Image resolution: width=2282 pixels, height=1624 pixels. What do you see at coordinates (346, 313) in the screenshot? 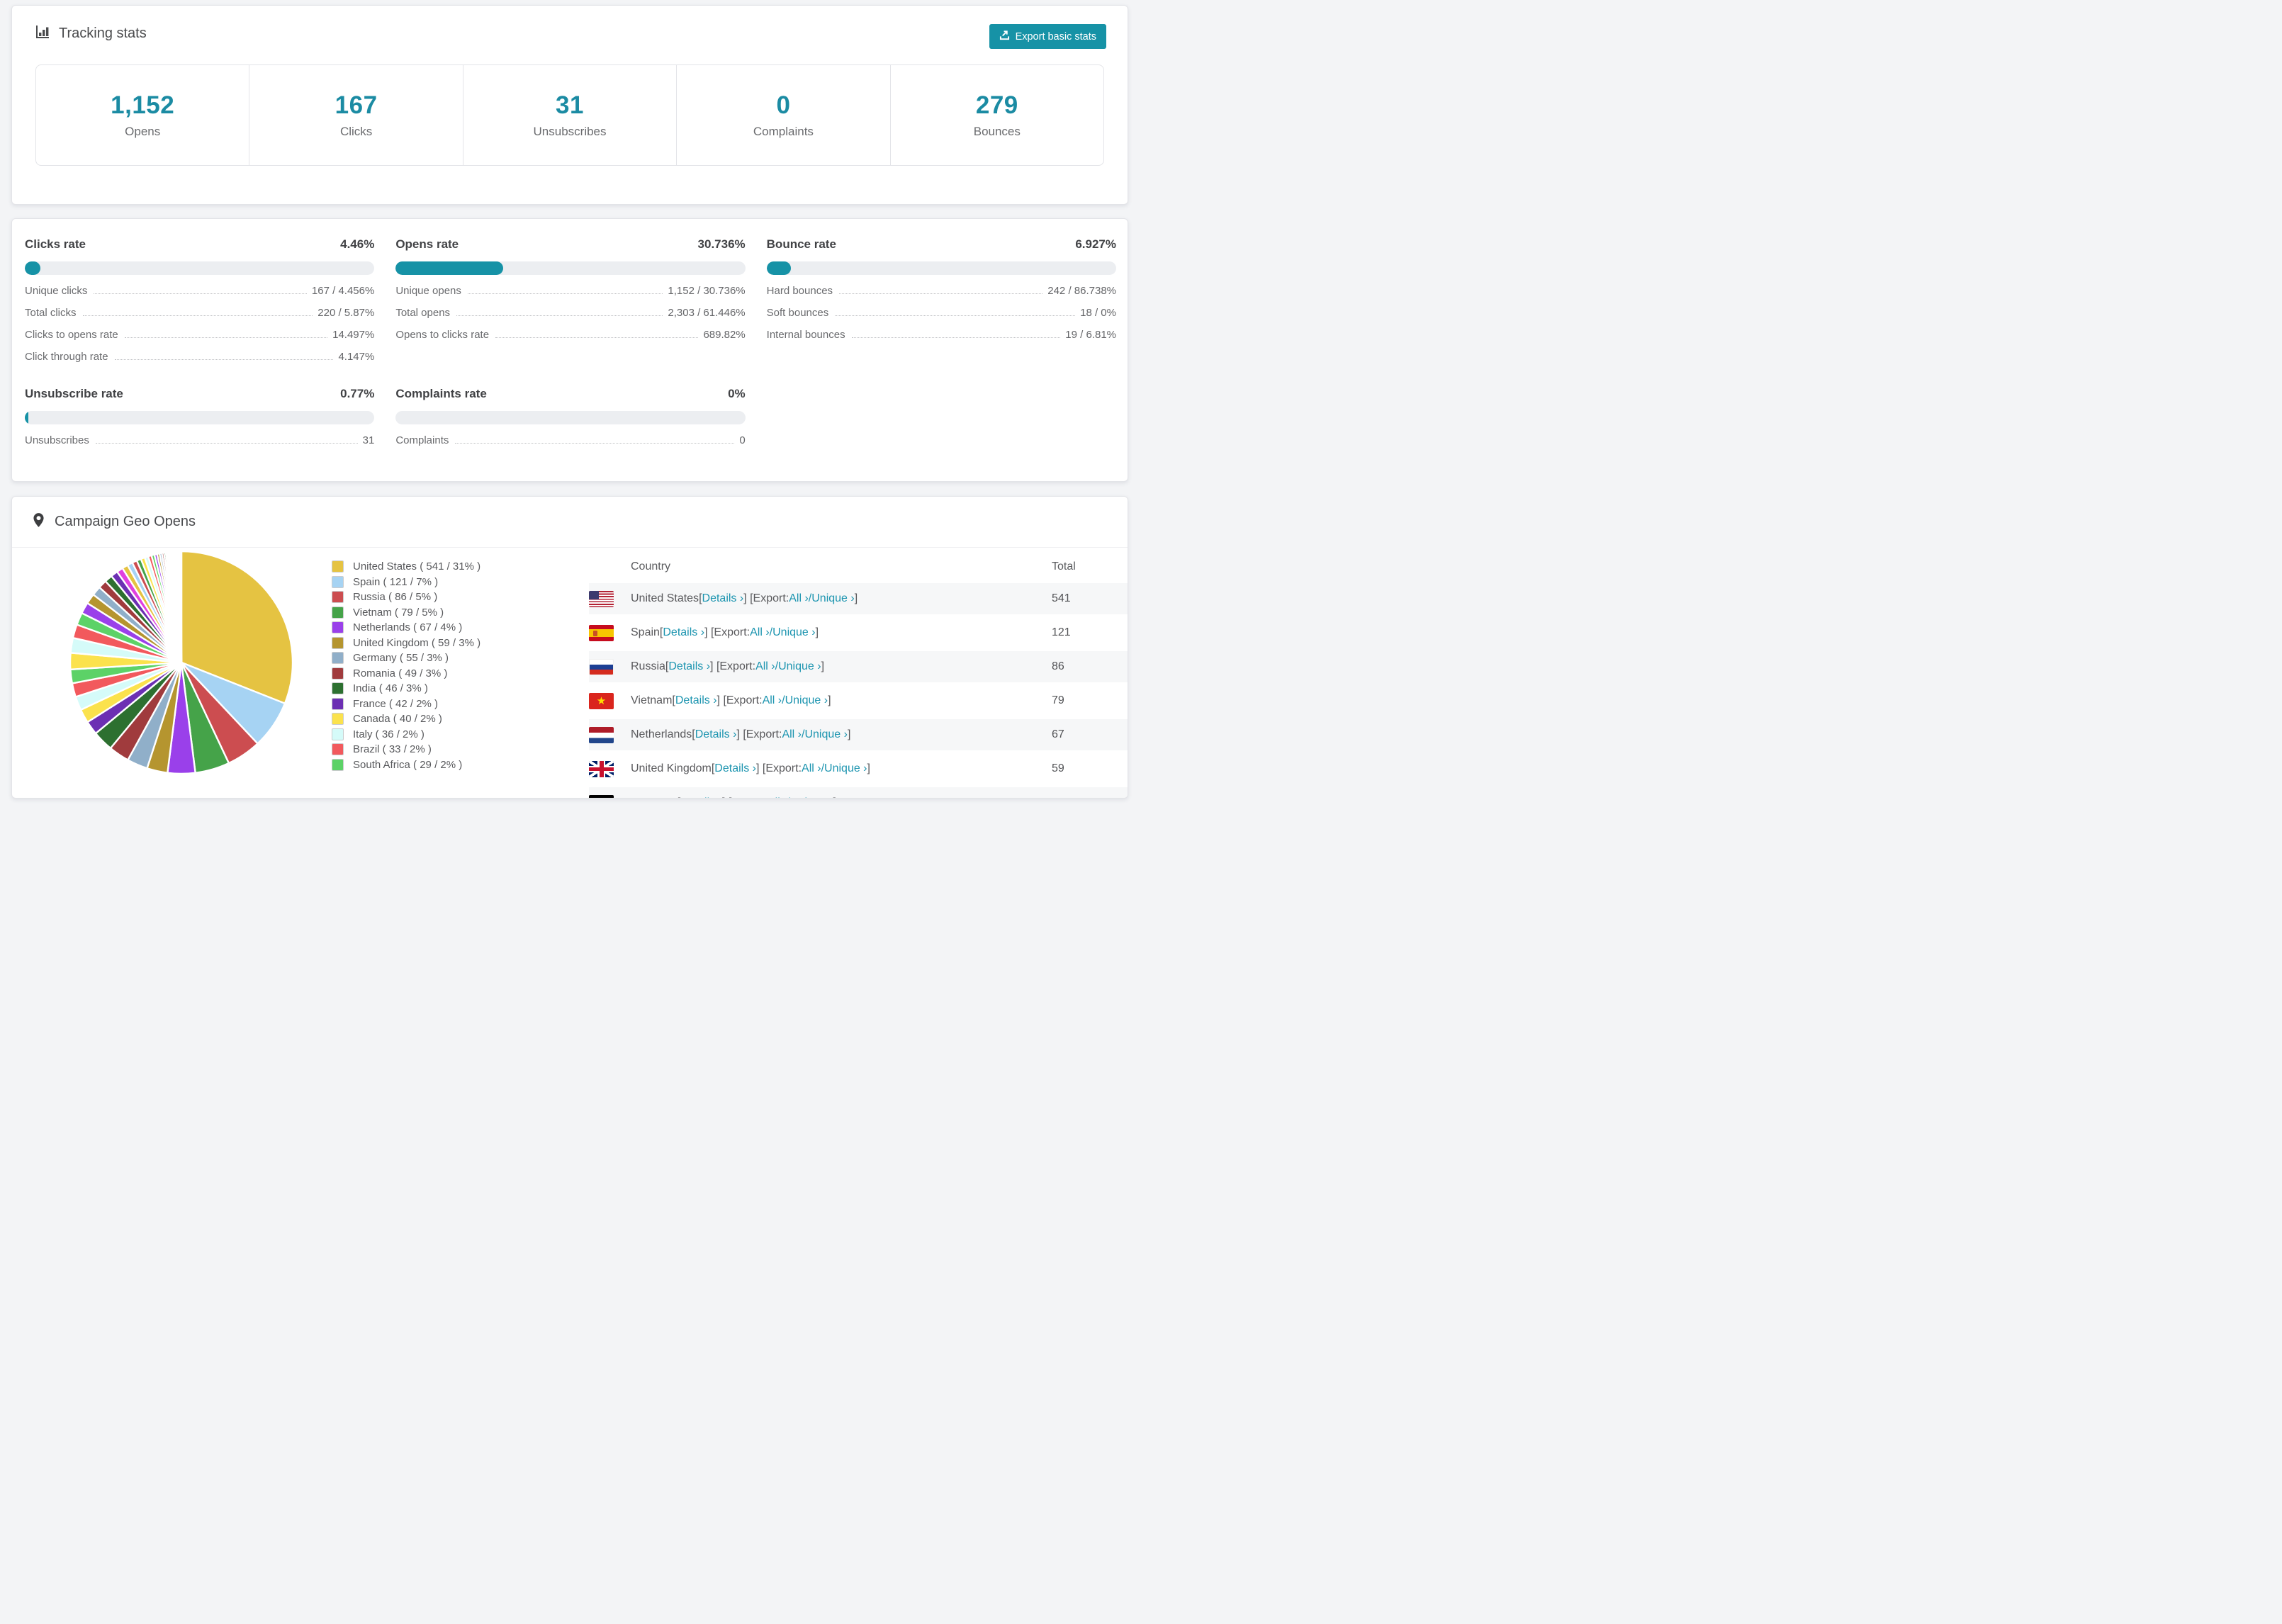
I see `rate-row-value: 220 / 5.87%` at bounding box center [346, 313].